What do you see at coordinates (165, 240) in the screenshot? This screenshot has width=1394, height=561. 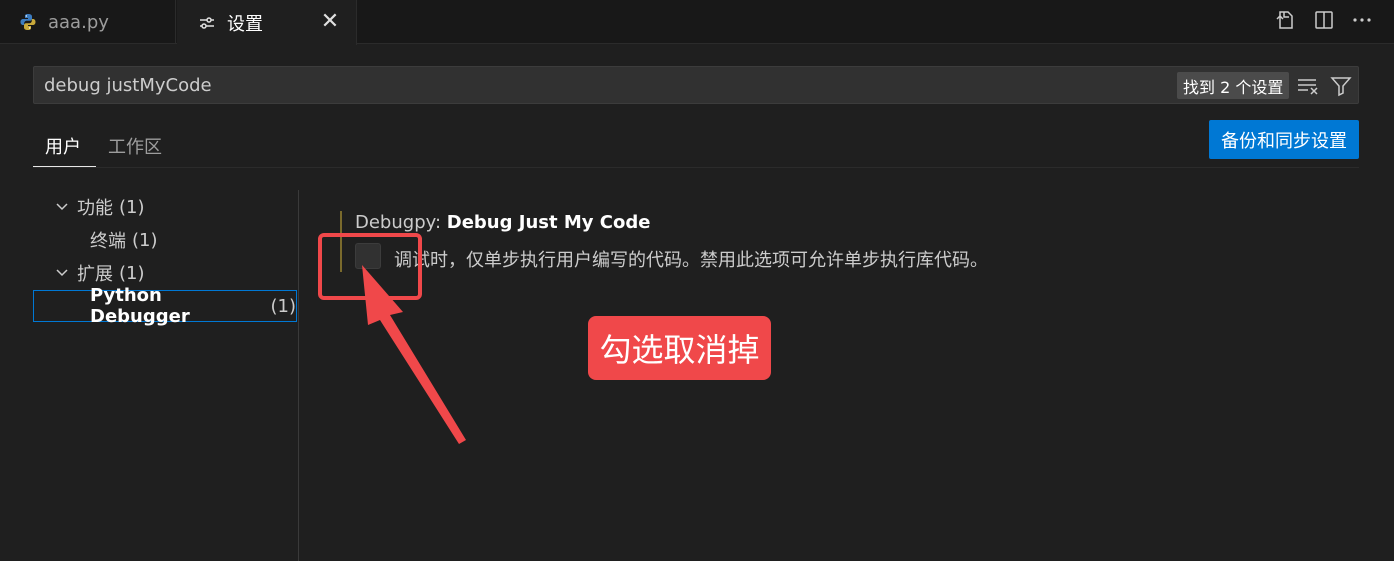 I see `tree-item-terminal: 终端 (1)` at bounding box center [165, 240].